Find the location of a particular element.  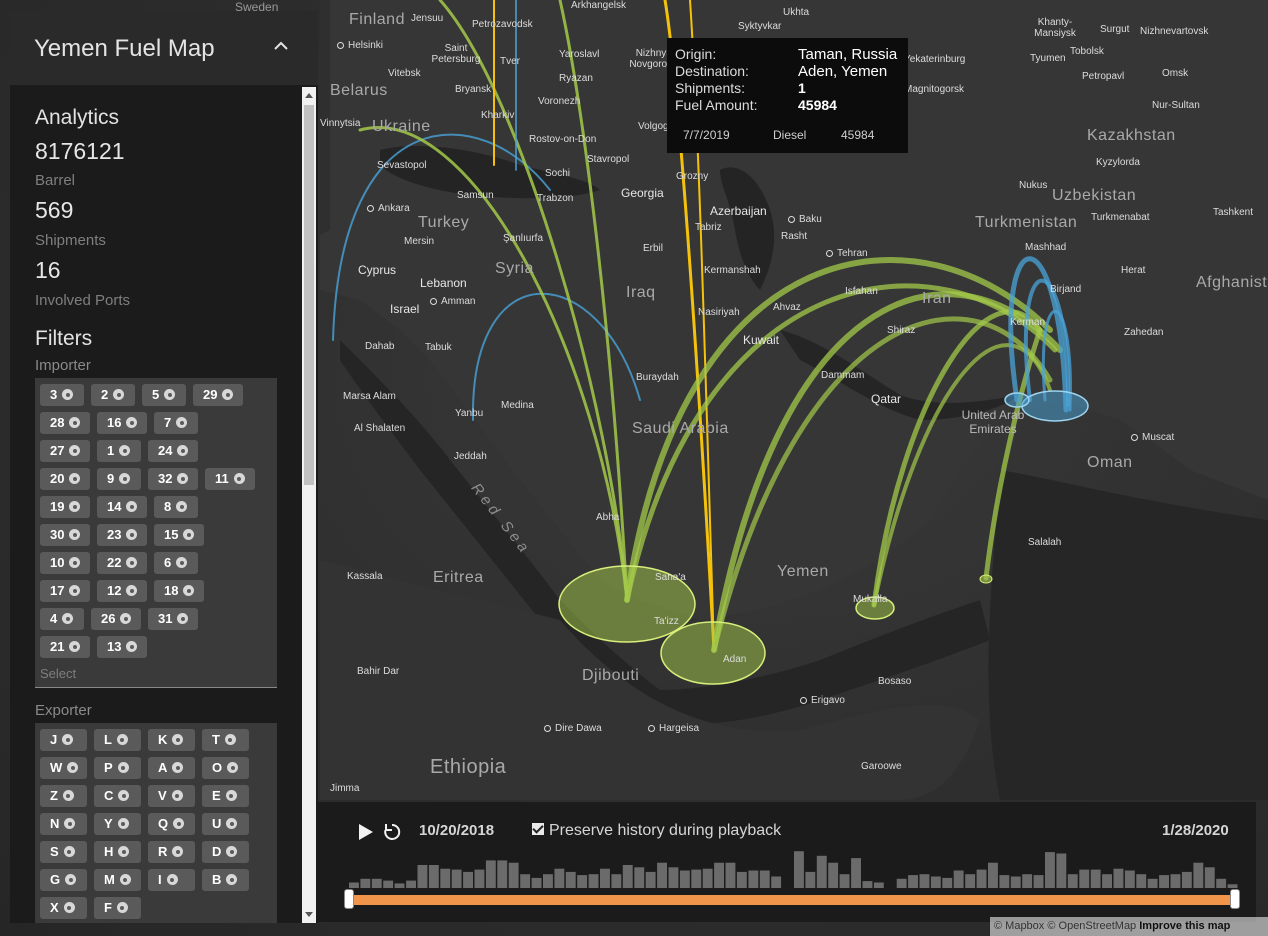

filter-chip: B is located at coordinates (225, 880).